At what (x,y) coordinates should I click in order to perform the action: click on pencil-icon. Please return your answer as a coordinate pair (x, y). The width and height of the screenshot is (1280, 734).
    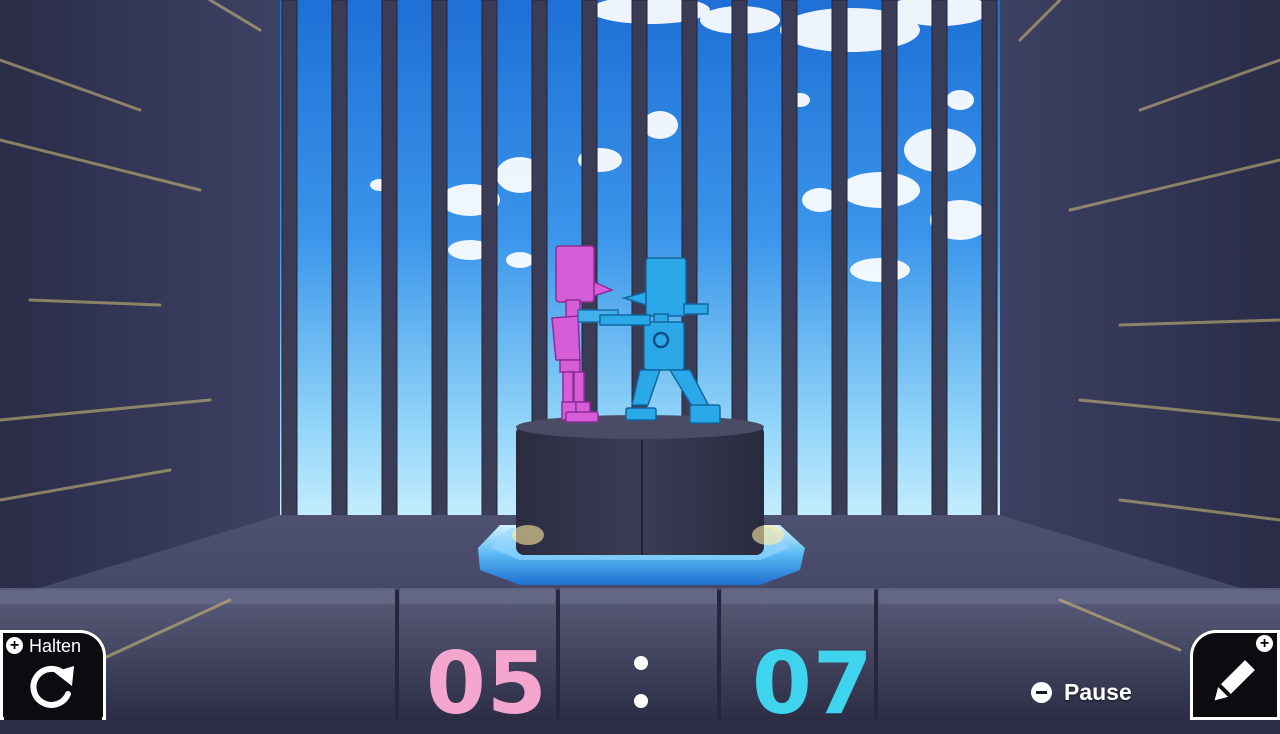
    Looking at the image, I should click on (1233, 682).